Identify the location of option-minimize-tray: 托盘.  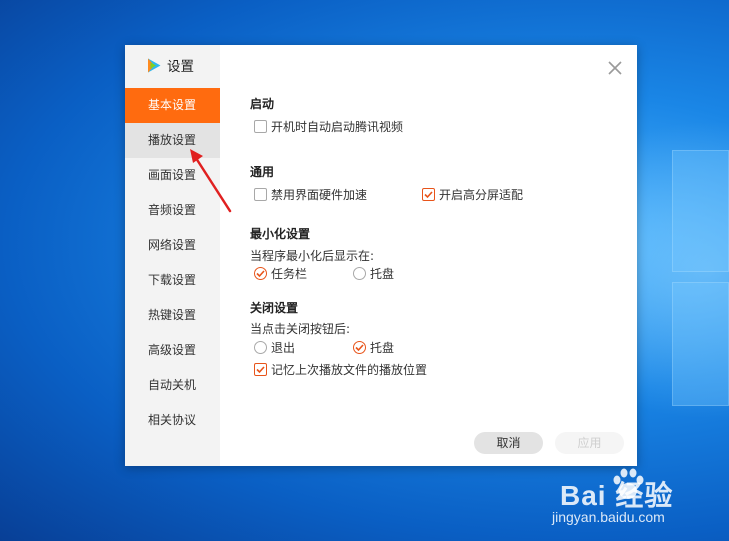
(373, 273).